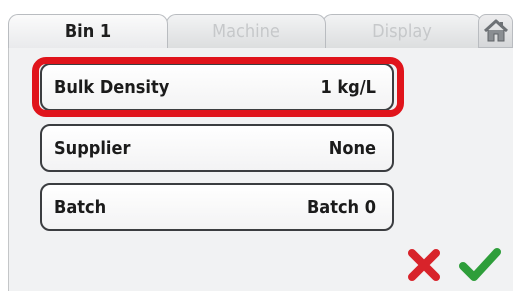  I want to click on tab-machine: Machine, so click(246, 31).